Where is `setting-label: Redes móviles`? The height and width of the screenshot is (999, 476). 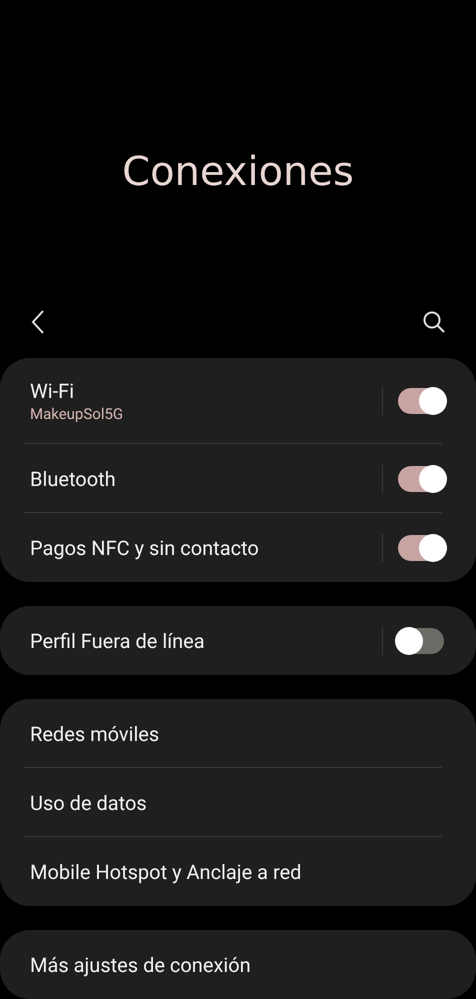 setting-label: Redes móviles is located at coordinates (95, 733).